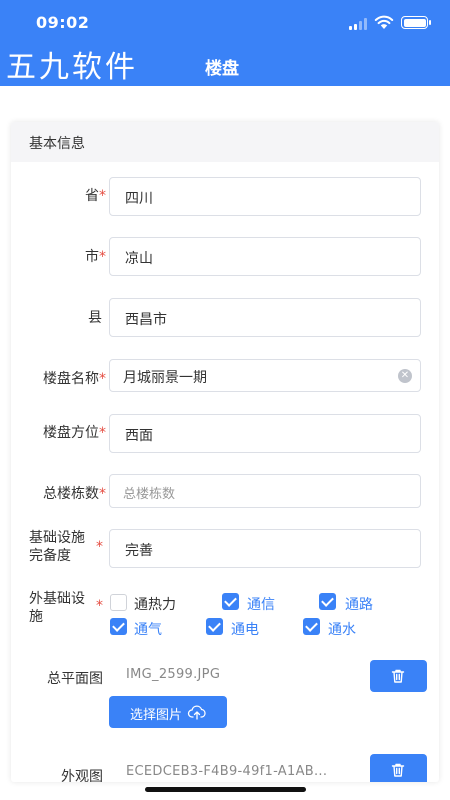  What do you see at coordinates (57, 547) in the screenshot?
I see `infra-completeness-label: 基础设施 完备度` at bounding box center [57, 547].